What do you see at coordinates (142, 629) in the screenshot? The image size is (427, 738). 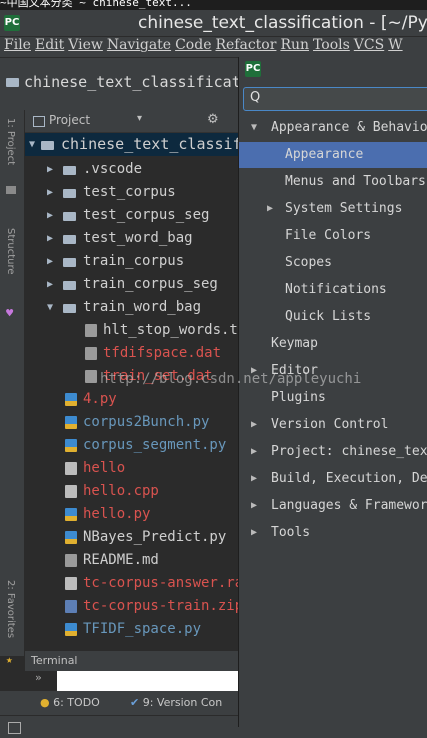 I see `tree-item-label: TFIDF_space.py` at bounding box center [142, 629].